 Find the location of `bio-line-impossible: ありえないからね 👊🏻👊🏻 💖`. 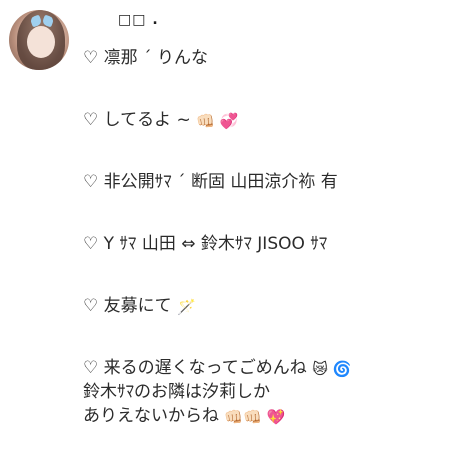

bio-line-impossible: ありえないからね 👊🏻👊🏻 💖 is located at coordinates (217, 416).